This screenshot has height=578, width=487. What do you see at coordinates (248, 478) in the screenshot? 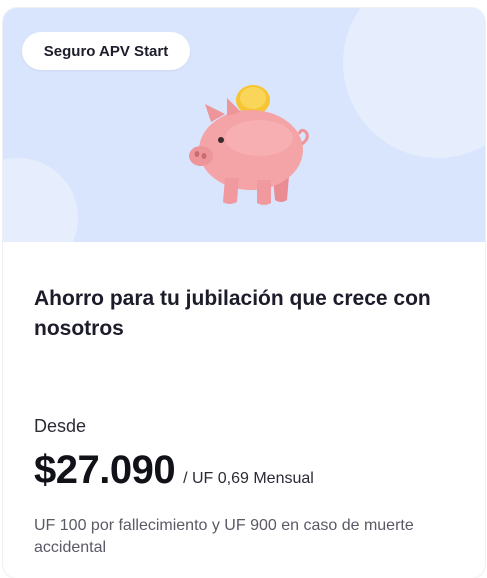
I see `price-detail: / UF 0,69 Mensual` at bounding box center [248, 478].